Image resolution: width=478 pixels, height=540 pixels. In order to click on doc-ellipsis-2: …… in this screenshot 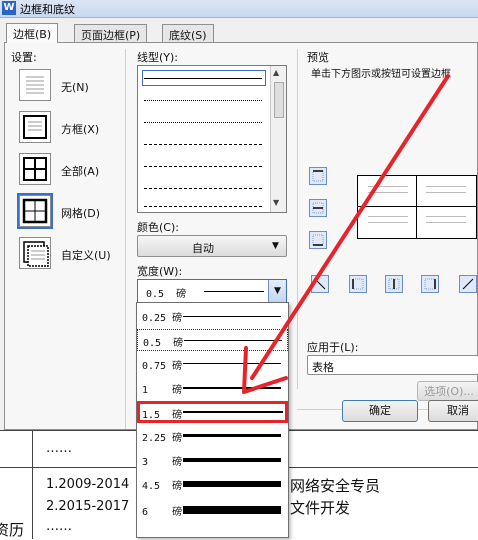, I will do `click(59, 526)`.